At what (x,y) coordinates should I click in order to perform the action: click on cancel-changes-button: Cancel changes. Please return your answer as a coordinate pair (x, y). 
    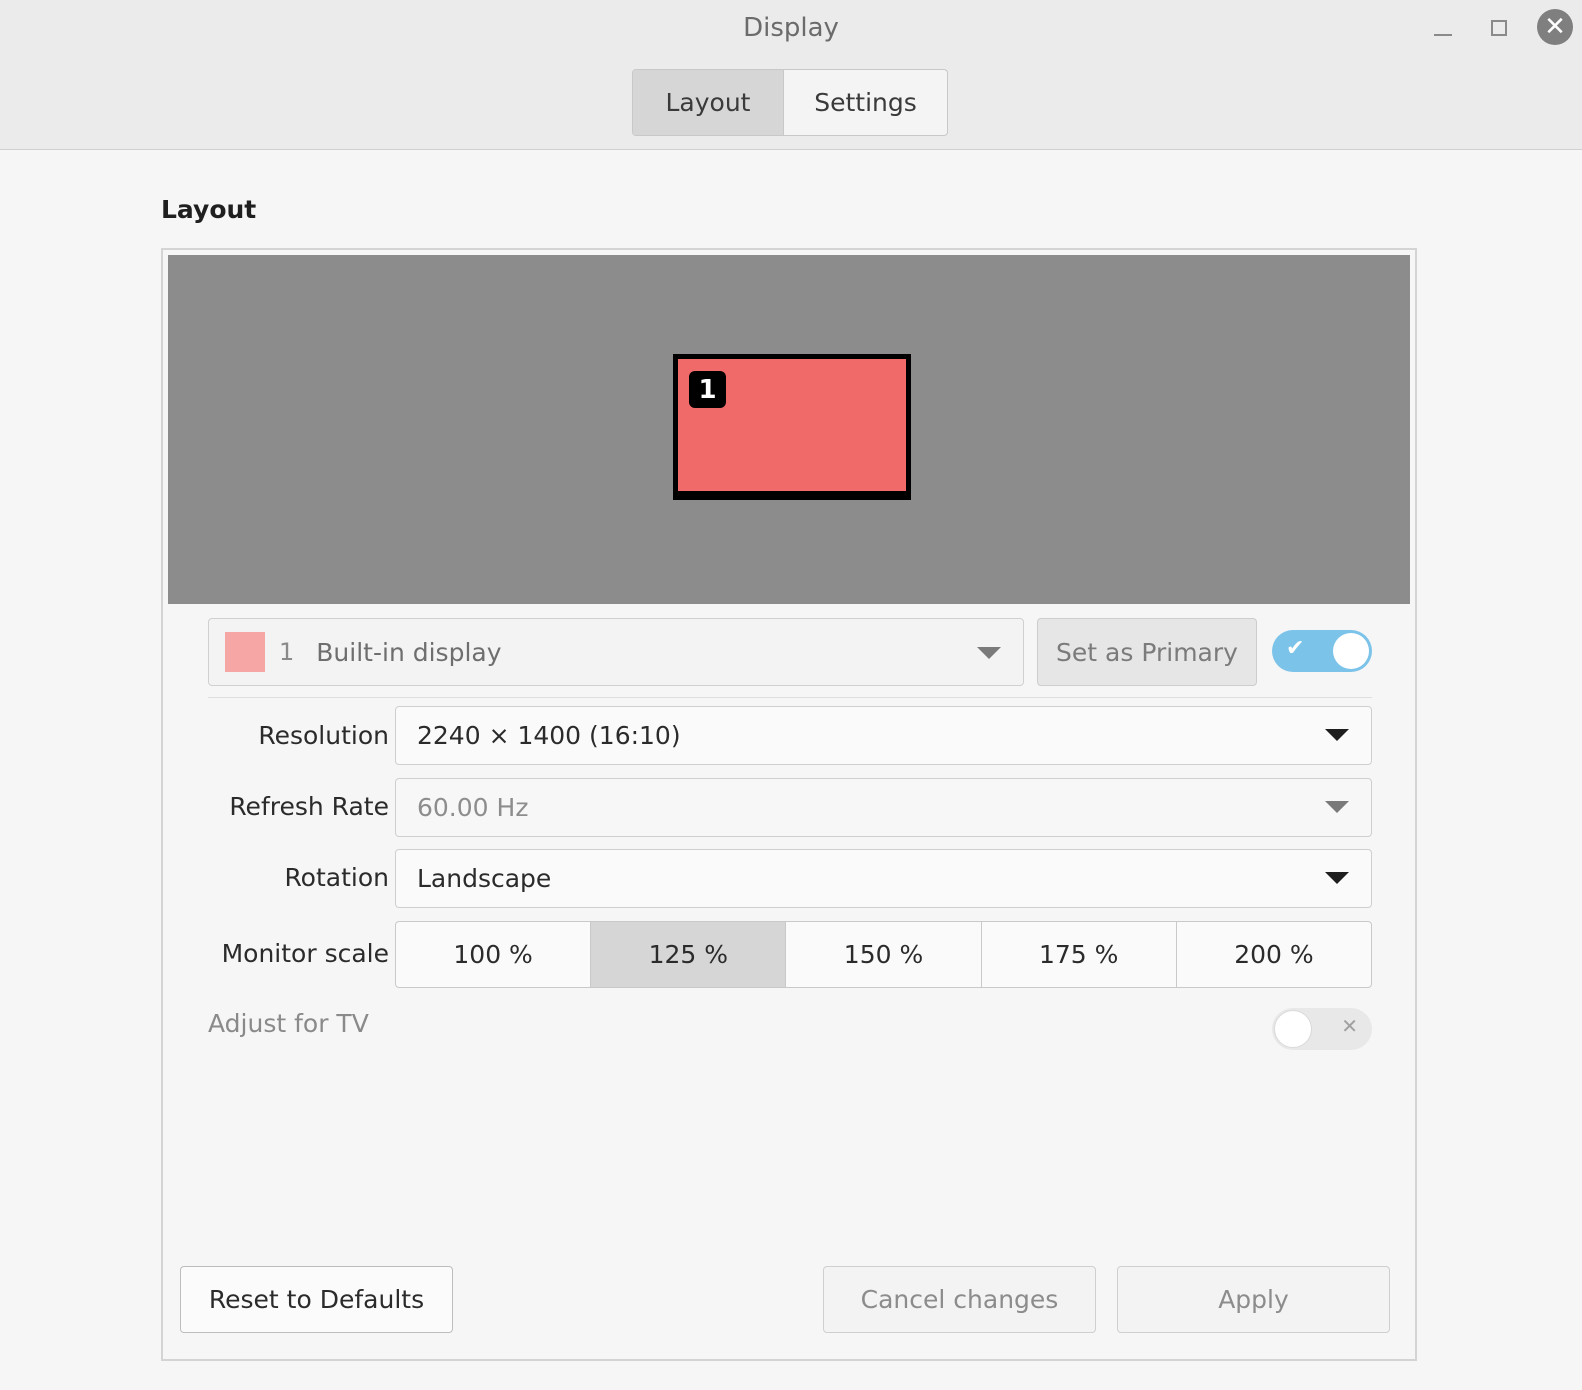
    Looking at the image, I should click on (959, 1299).